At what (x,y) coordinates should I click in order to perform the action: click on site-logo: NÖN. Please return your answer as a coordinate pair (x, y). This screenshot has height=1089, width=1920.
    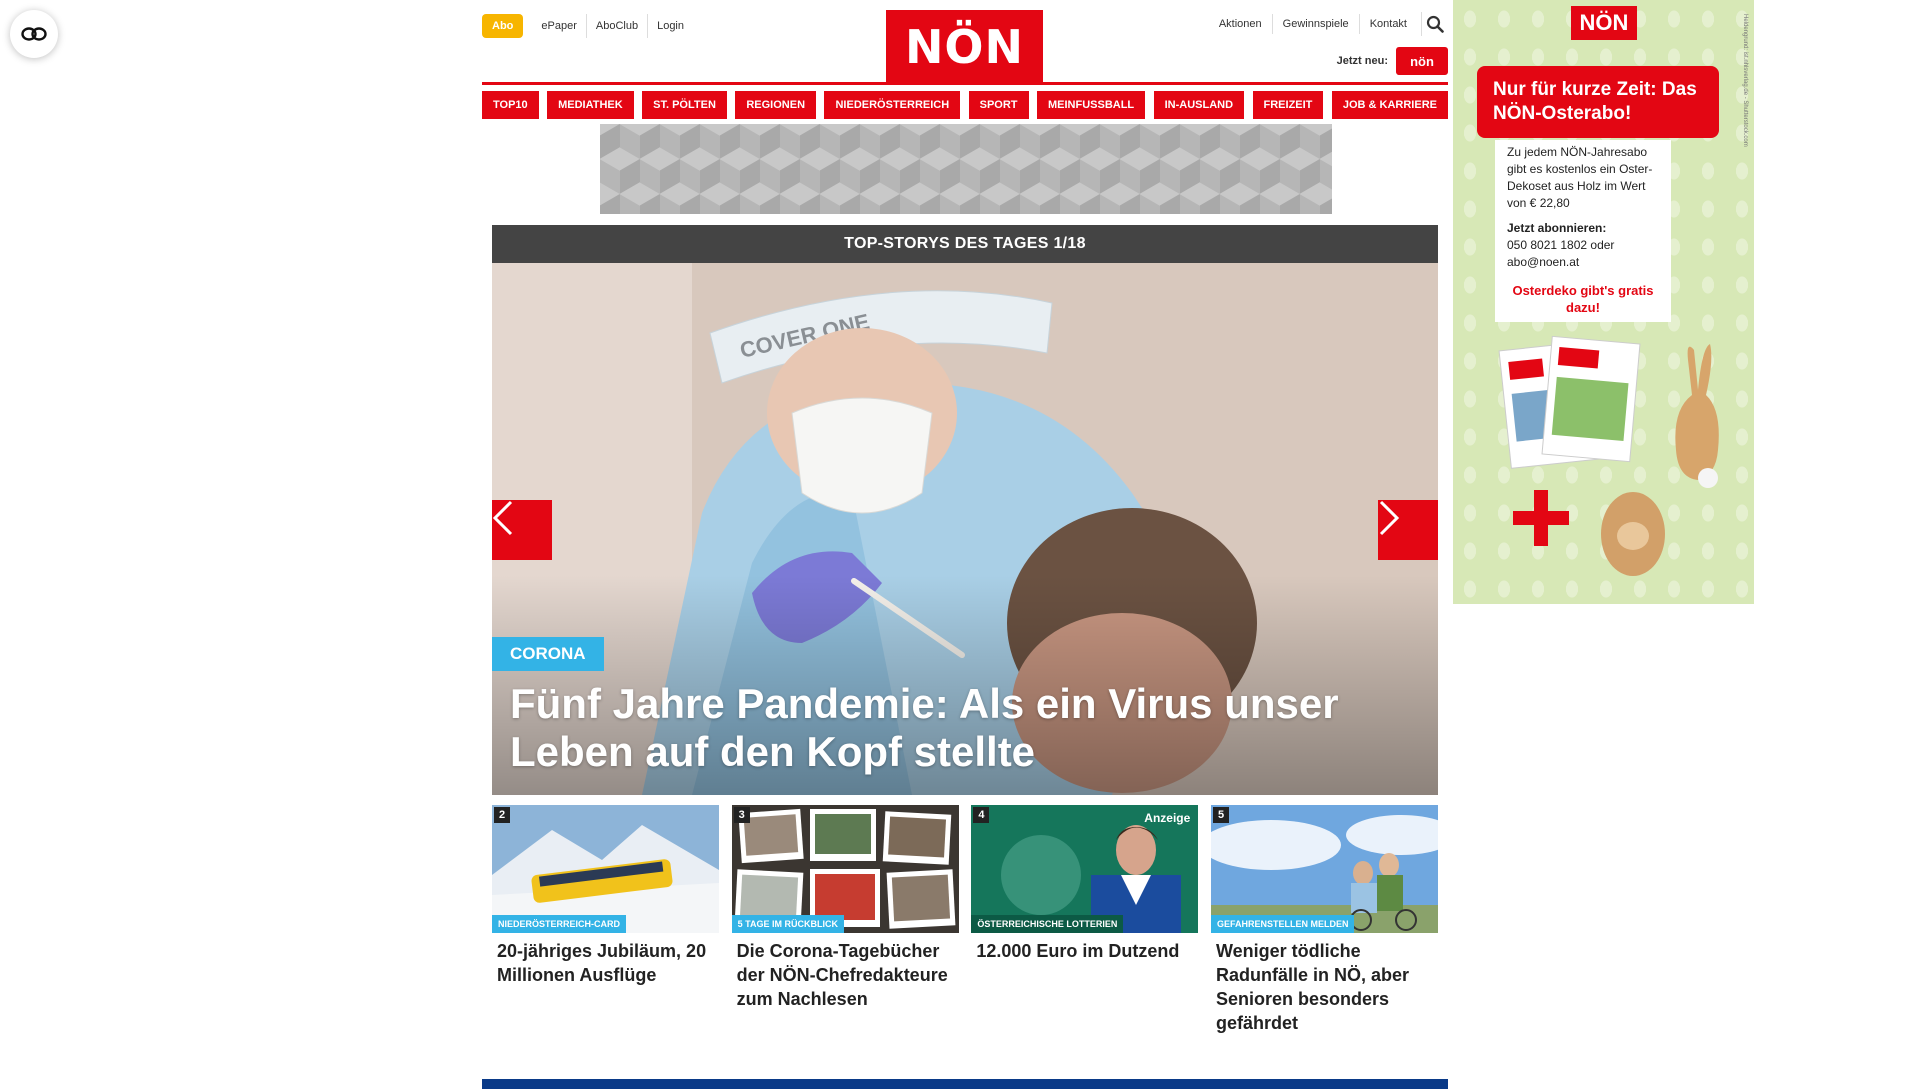
    Looking at the image, I should click on (964, 47).